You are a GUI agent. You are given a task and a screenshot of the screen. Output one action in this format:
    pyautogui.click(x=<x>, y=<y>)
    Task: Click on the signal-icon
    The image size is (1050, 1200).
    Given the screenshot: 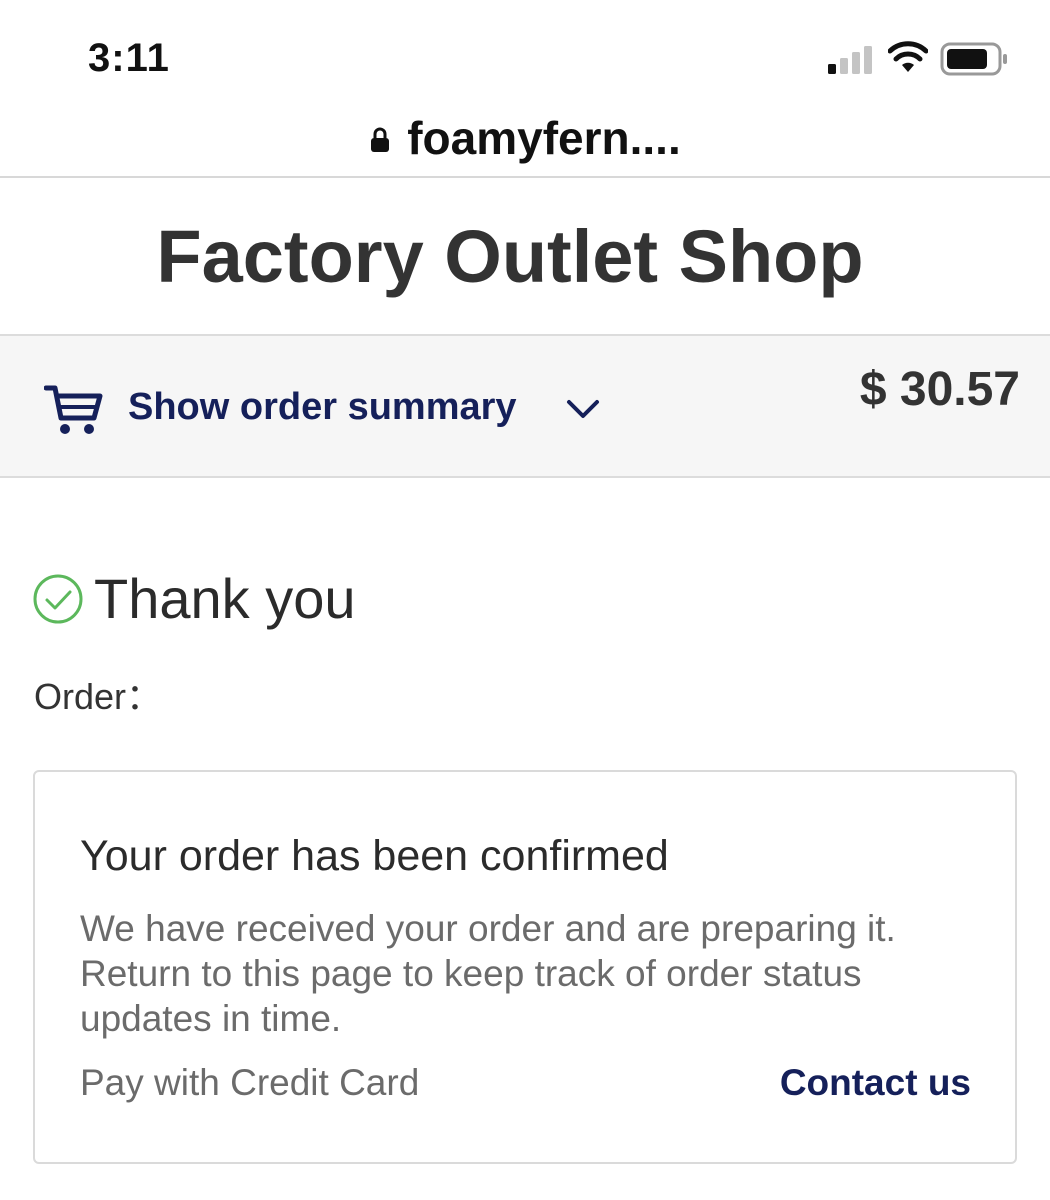 What is the action you would take?
    pyautogui.click(x=850, y=60)
    